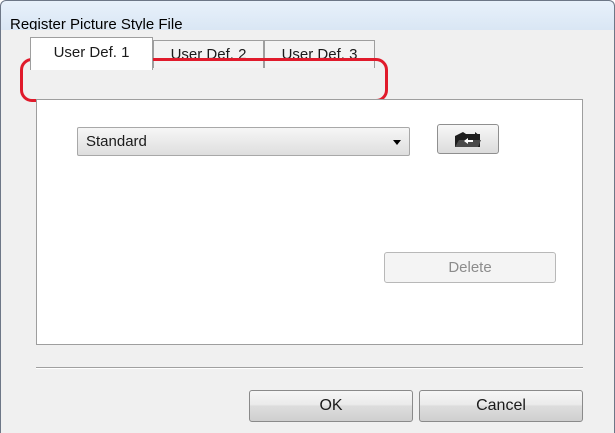  I want to click on tab-user-def-1: User Def. 1, so click(91, 53).